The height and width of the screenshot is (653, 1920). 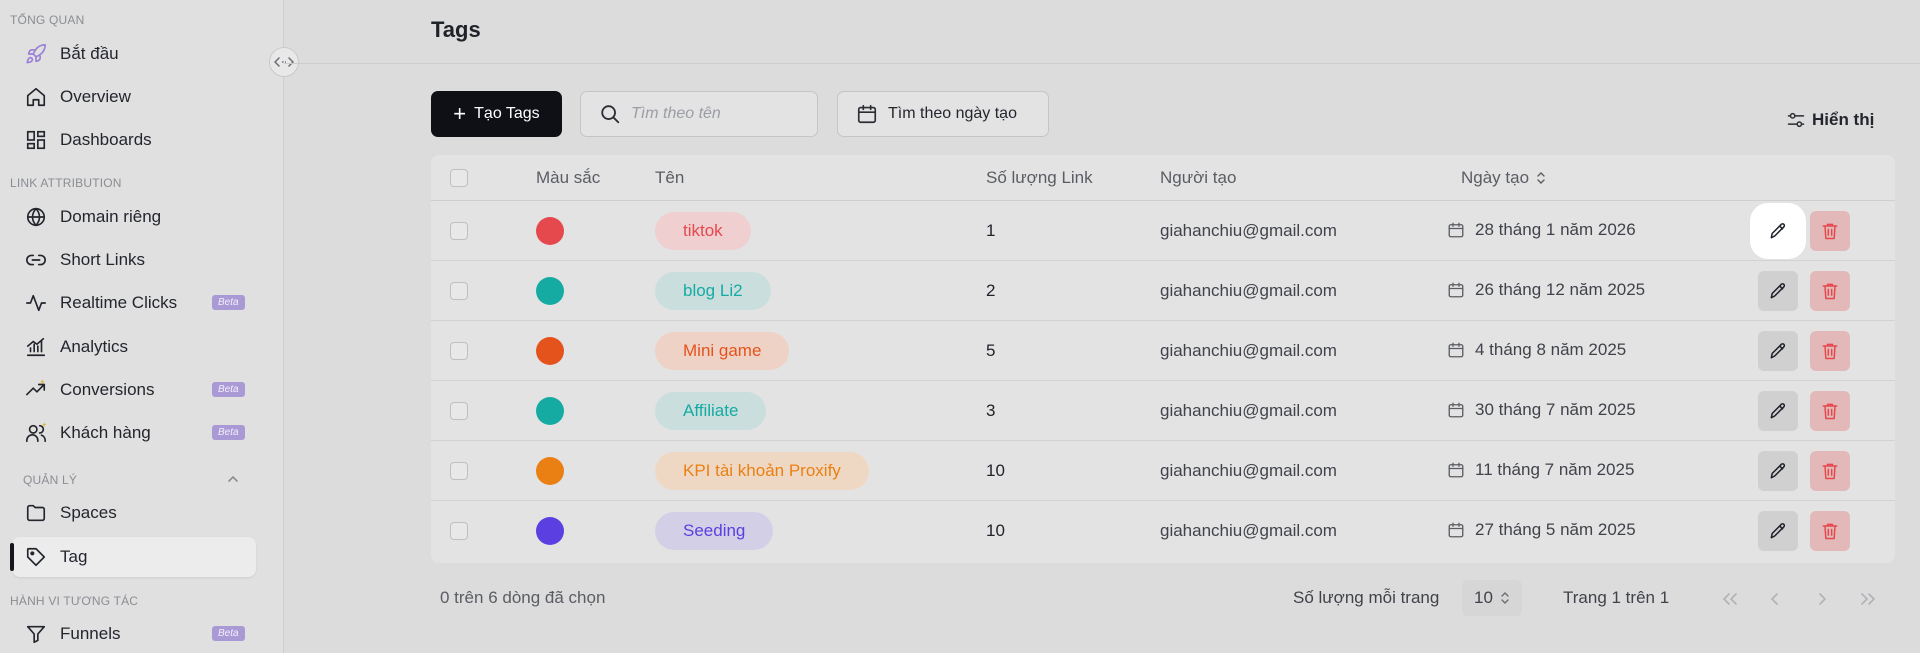 I want to click on tag-name-pill: KPI tài khoản Proxify, so click(x=762, y=471).